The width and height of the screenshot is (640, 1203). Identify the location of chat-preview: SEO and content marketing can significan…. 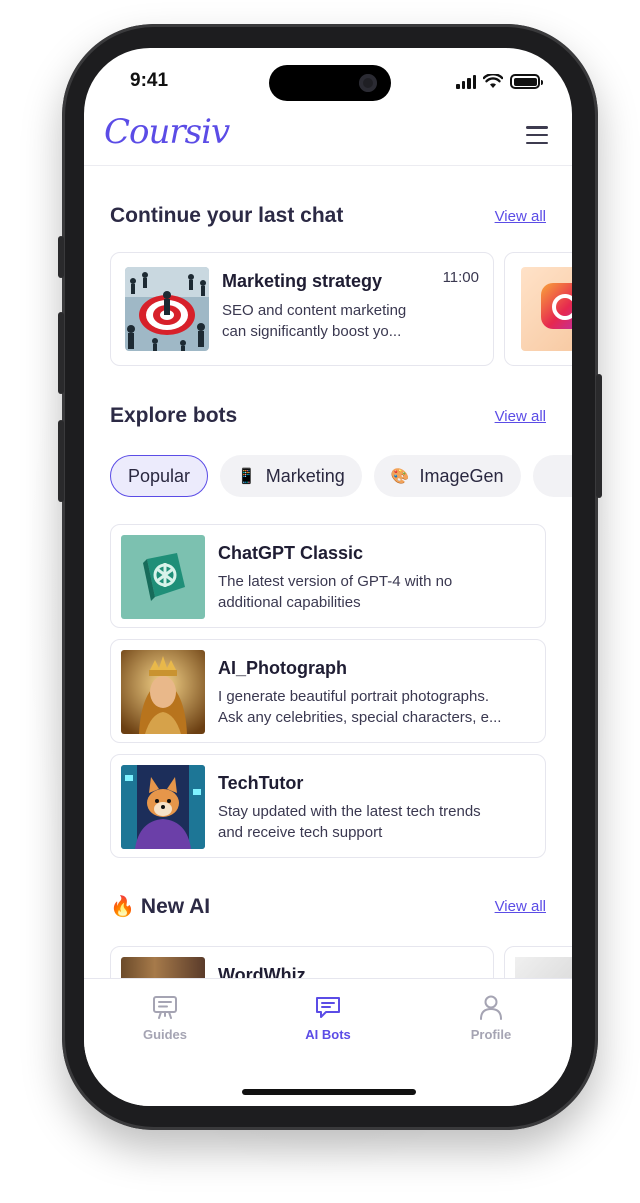
(332, 321).